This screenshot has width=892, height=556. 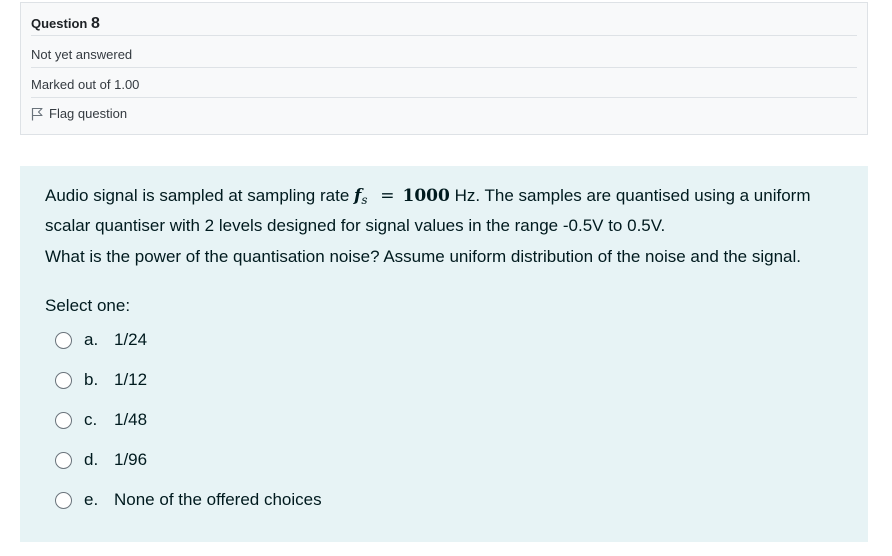 I want to click on answer-letter: a., so click(x=91, y=339).